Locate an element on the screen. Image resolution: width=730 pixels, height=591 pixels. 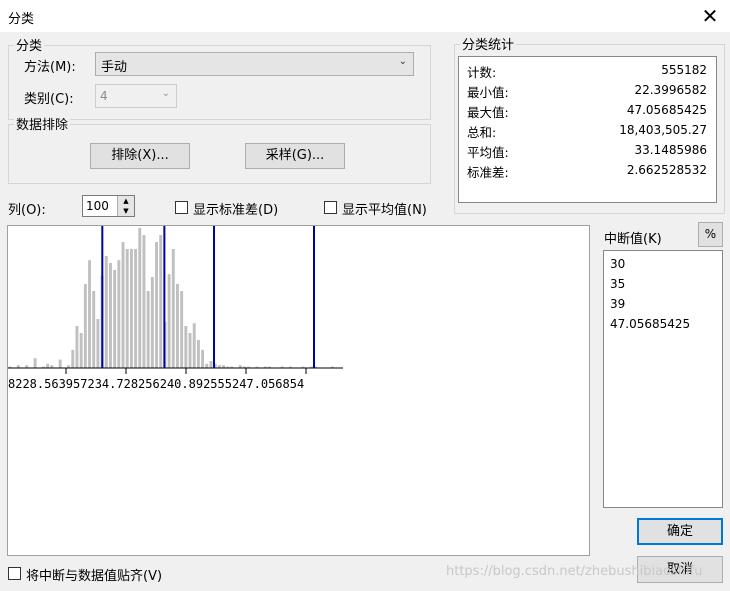
stat-mean-value: 33.1485986 is located at coordinates (670, 150).